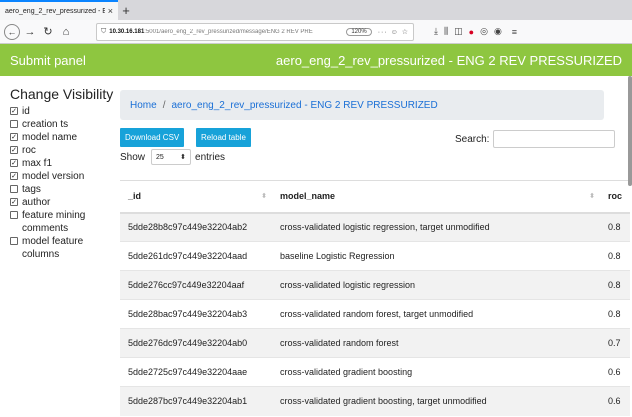  Describe the element at coordinates (514, 32) in the screenshot. I see `hamburger-menu-icon: ≡` at that location.